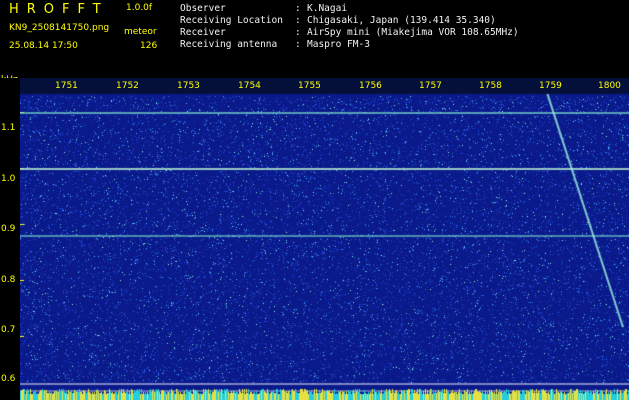 Image resolution: width=629 pixels, height=400 pixels. I want to click on y-tick-label: 1.1, so click(8, 128).